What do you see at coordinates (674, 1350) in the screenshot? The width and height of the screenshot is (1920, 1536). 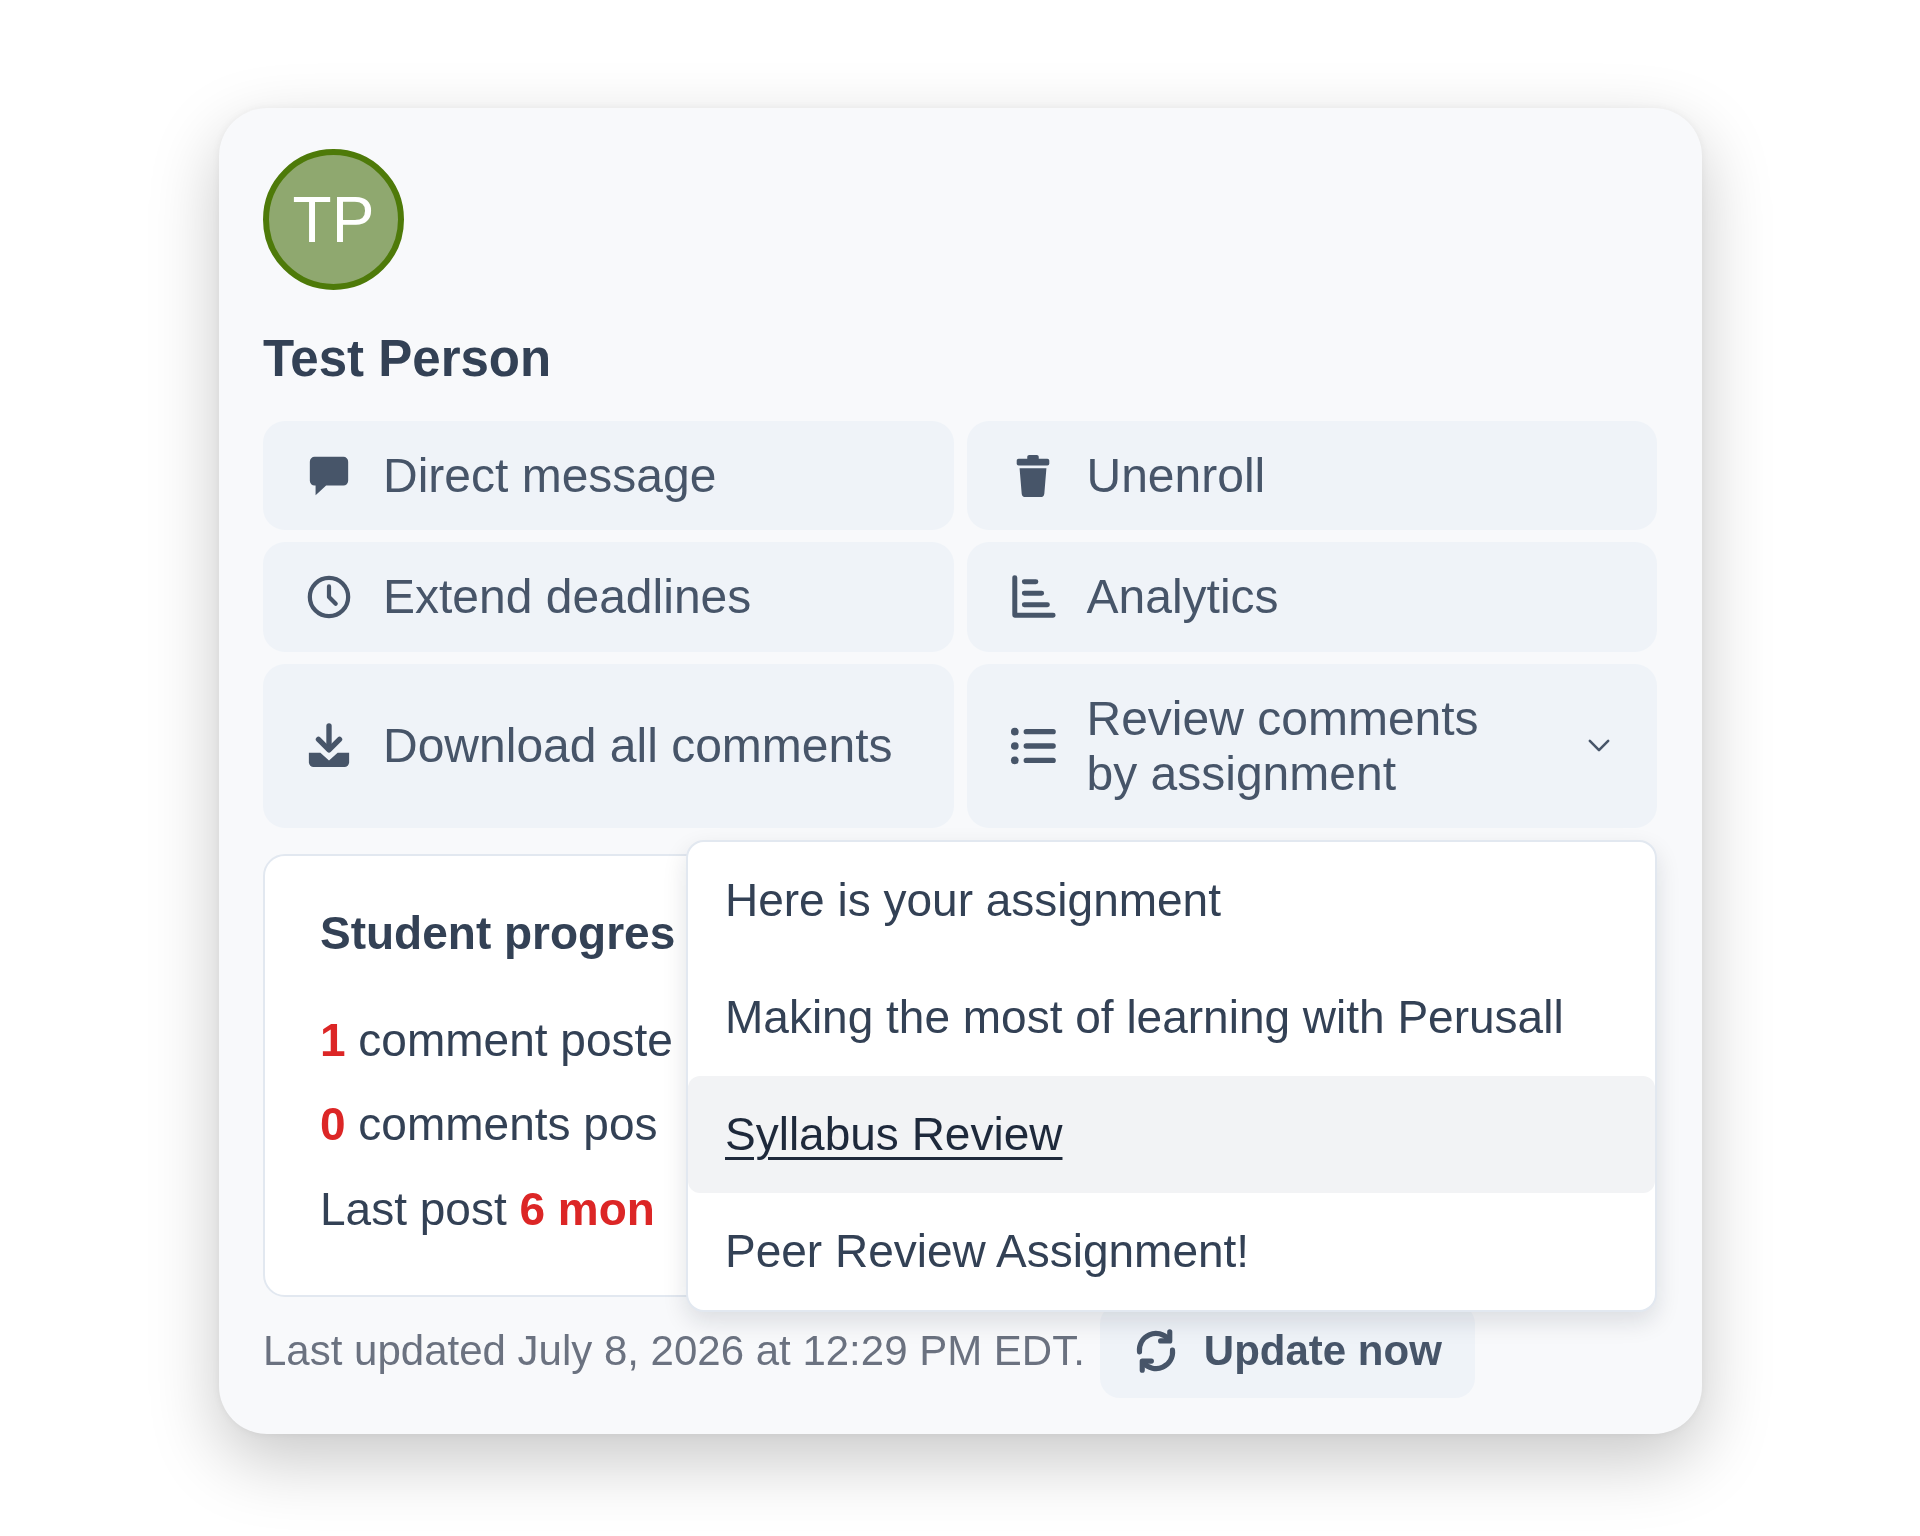 I see `last-updated-text: Last updated July 8, 2026 at 12:29 PM EDT.` at bounding box center [674, 1350].